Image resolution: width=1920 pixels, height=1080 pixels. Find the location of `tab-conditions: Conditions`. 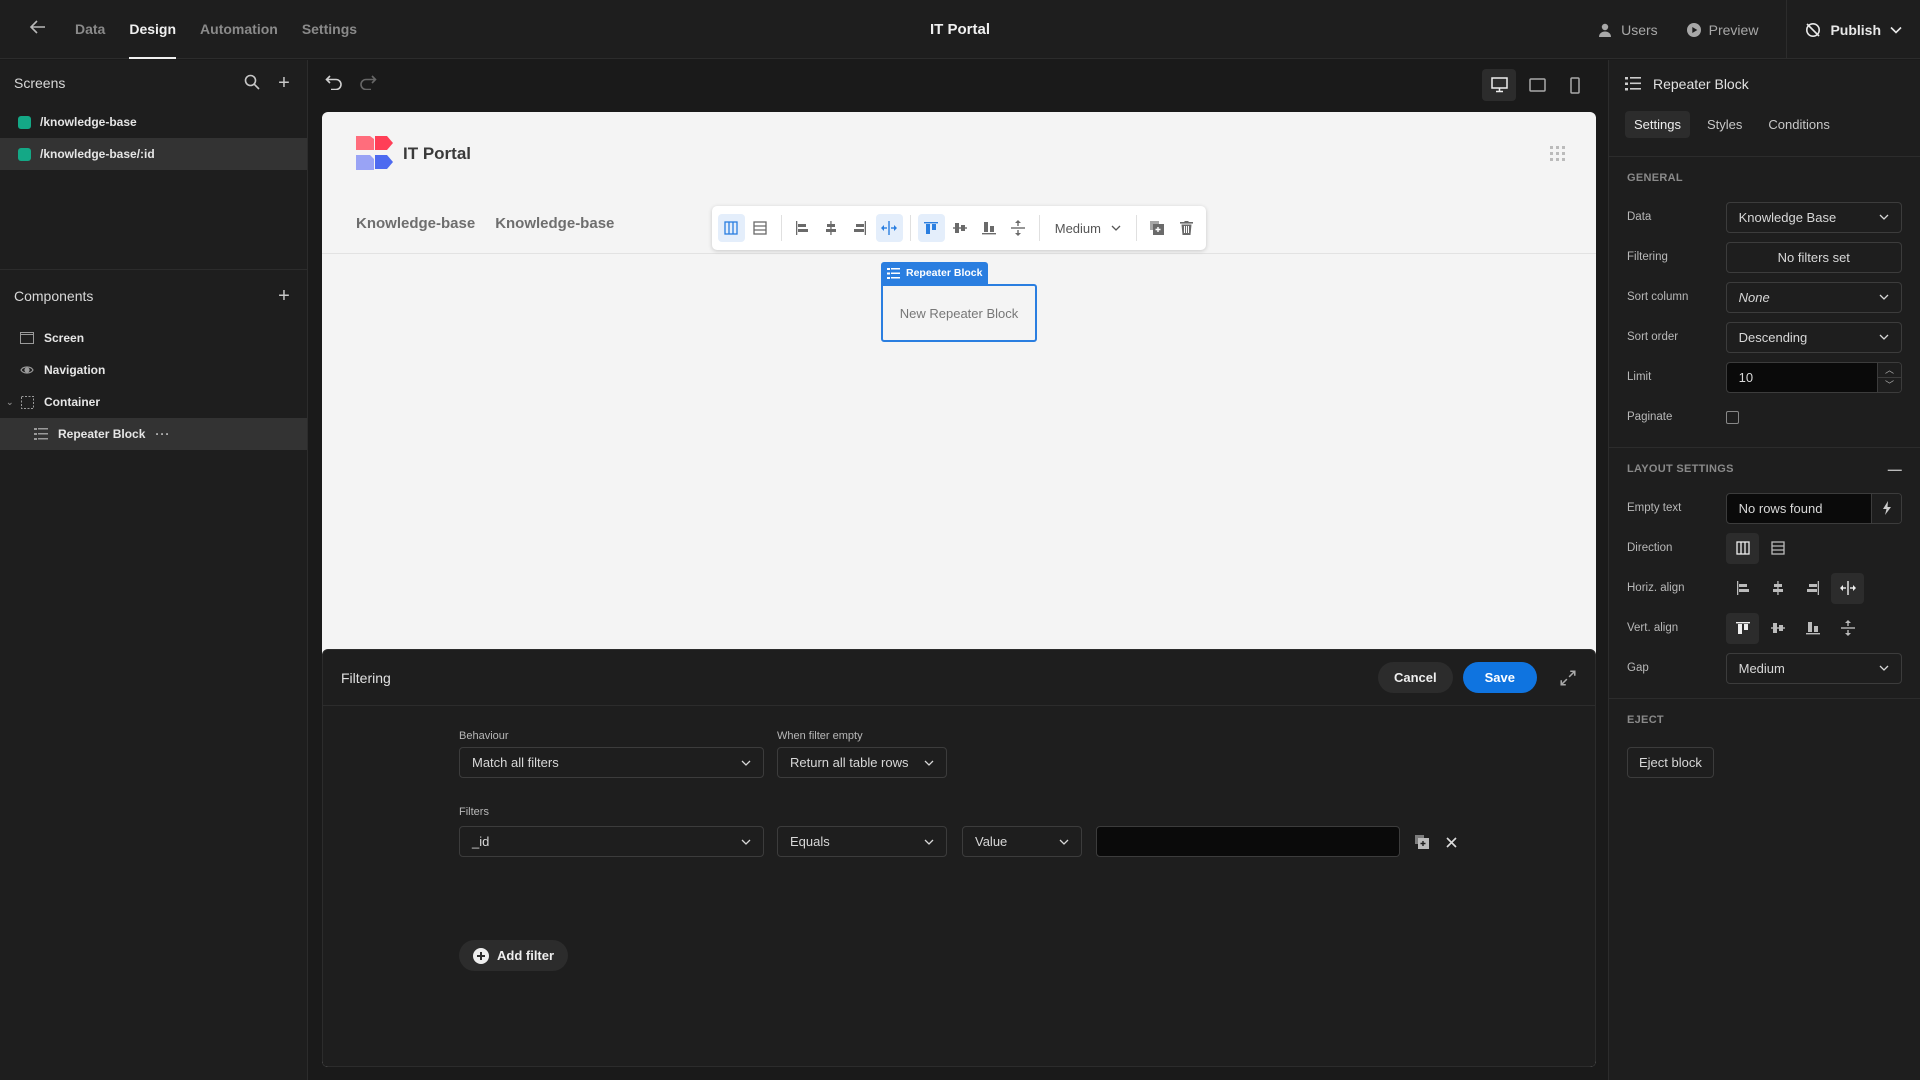

tab-conditions: Conditions is located at coordinates (1798, 124).